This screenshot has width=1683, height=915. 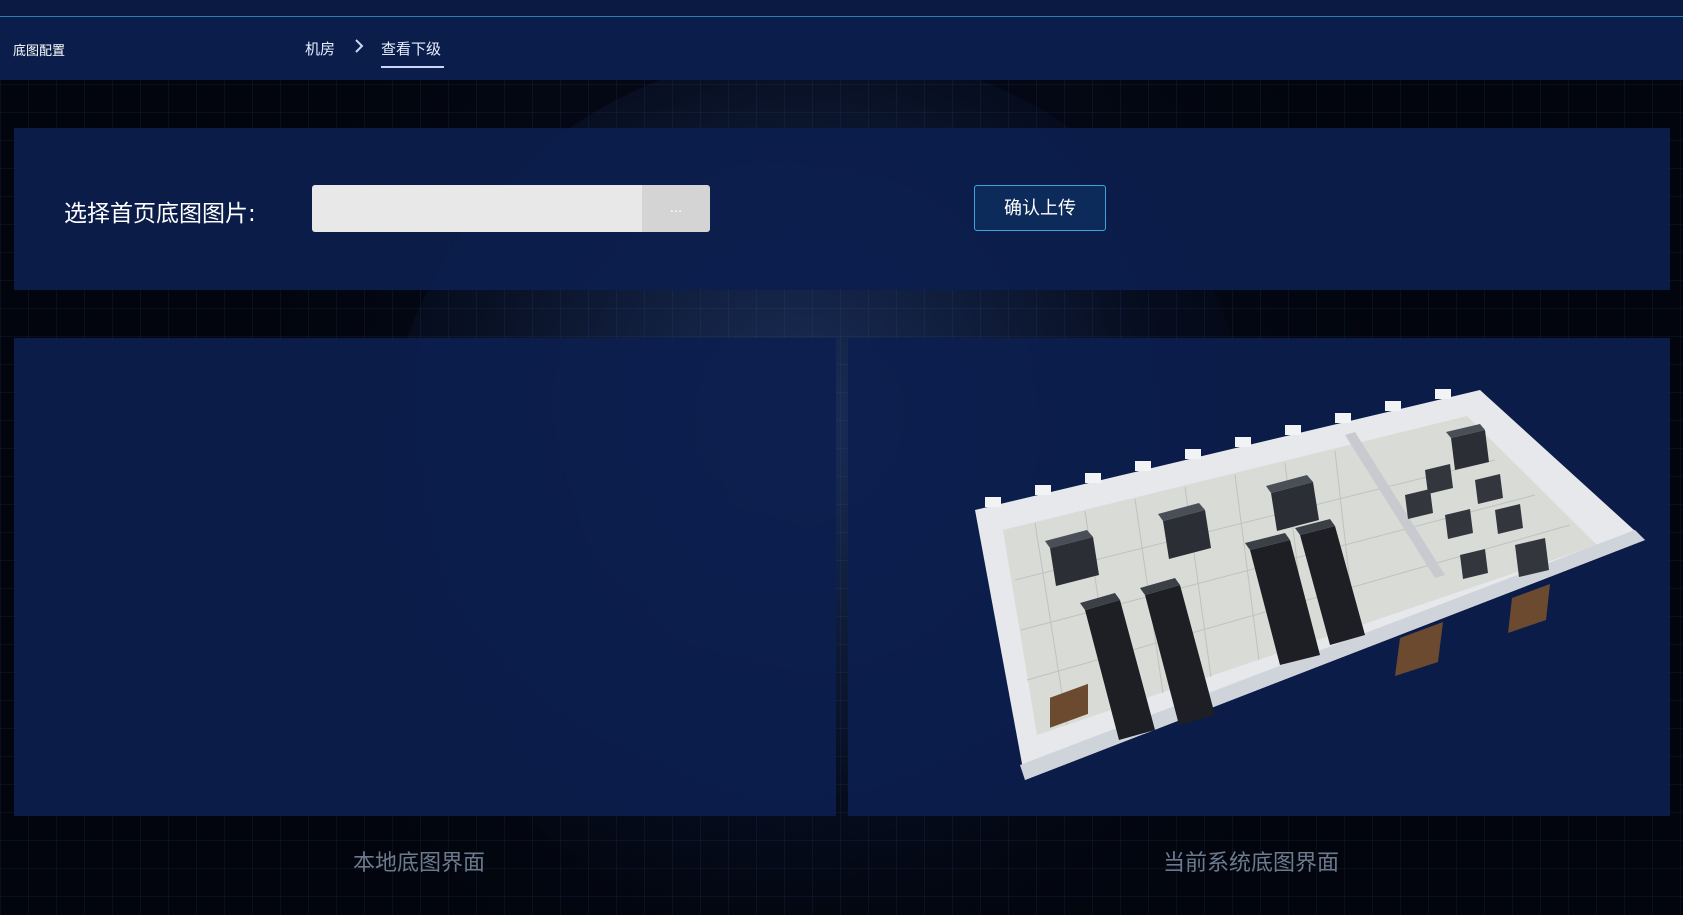 What do you see at coordinates (1040, 208) in the screenshot?
I see `confirm-upload-button: 确认上传` at bounding box center [1040, 208].